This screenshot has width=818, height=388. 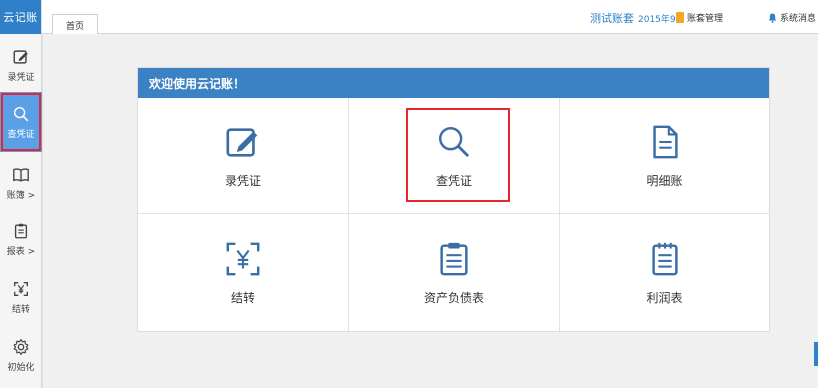 What do you see at coordinates (664, 258) in the screenshot?
I see `notepad-icon` at bounding box center [664, 258].